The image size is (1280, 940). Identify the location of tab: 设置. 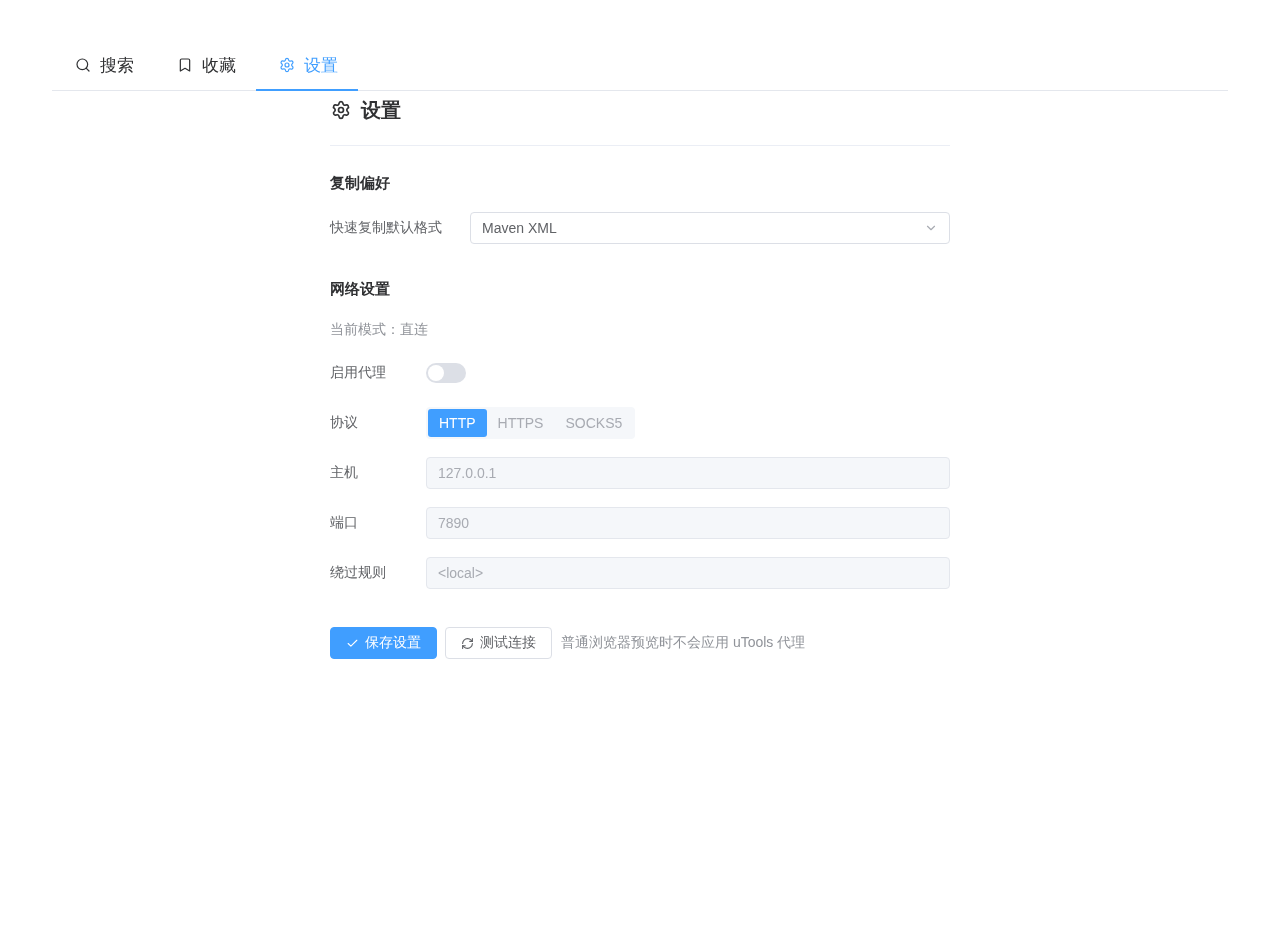
(307, 66).